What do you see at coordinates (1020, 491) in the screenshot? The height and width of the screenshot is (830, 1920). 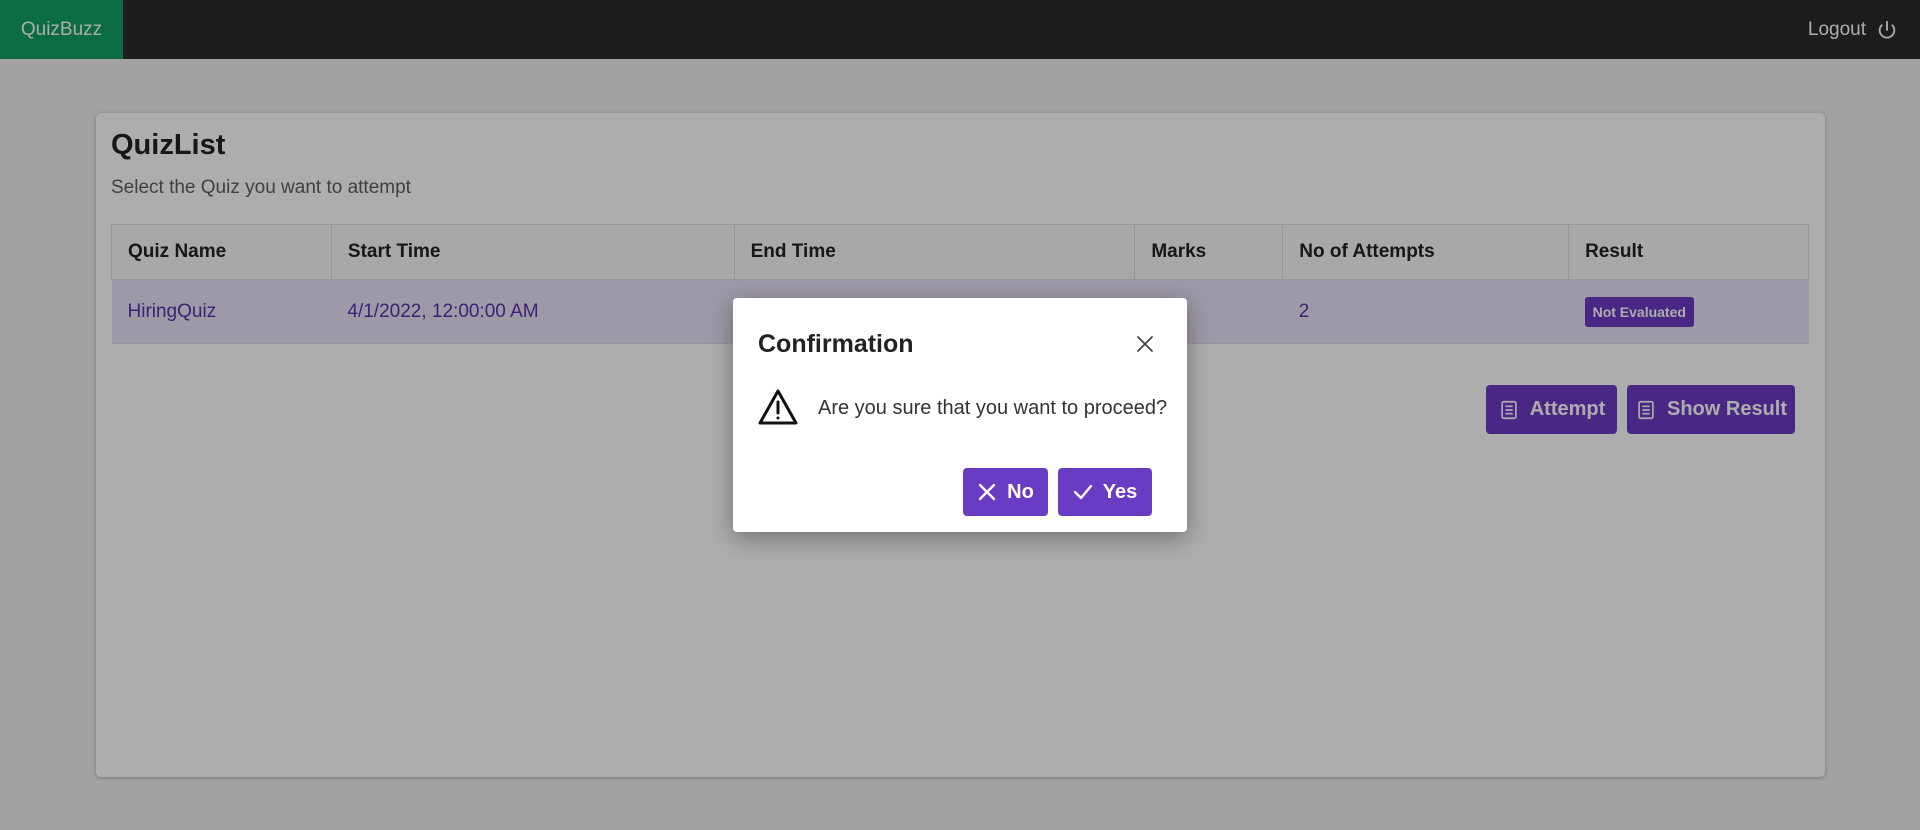 I see `no-label: No` at bounding box center [1020, 491].